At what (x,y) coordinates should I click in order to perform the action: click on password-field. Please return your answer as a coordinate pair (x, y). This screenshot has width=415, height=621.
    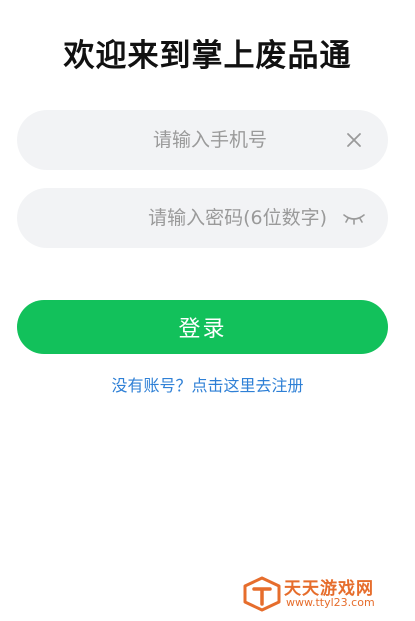
    Looking at the image, I should click on (202, 218).